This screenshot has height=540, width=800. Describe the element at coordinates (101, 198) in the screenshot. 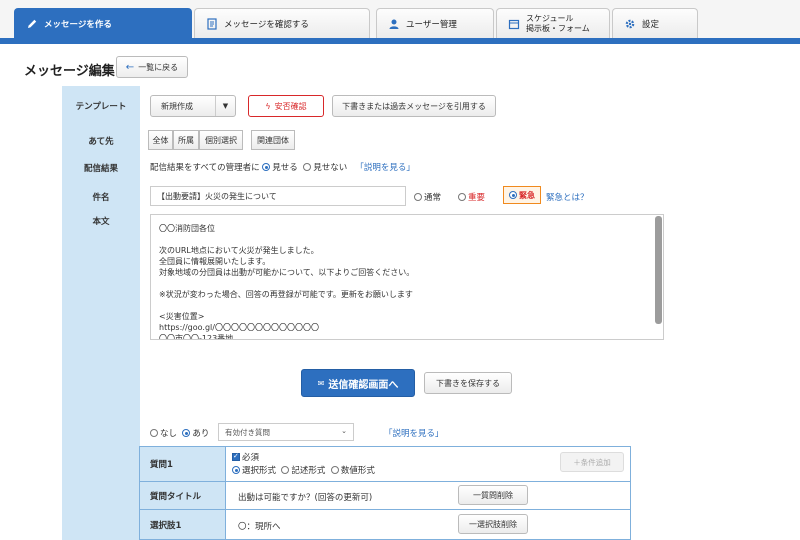

I see `subject-label: 件名` at that location.